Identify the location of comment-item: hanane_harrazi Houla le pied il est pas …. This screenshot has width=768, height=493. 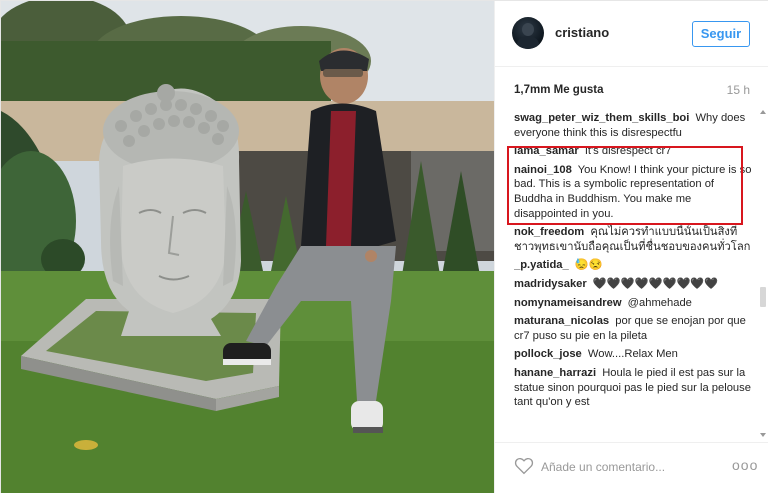
(633, 388).